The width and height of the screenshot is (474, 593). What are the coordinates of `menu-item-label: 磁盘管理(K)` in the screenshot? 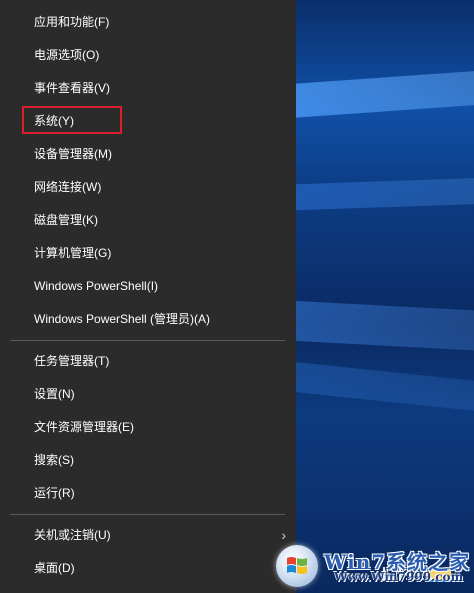 It's located at (66, 220).